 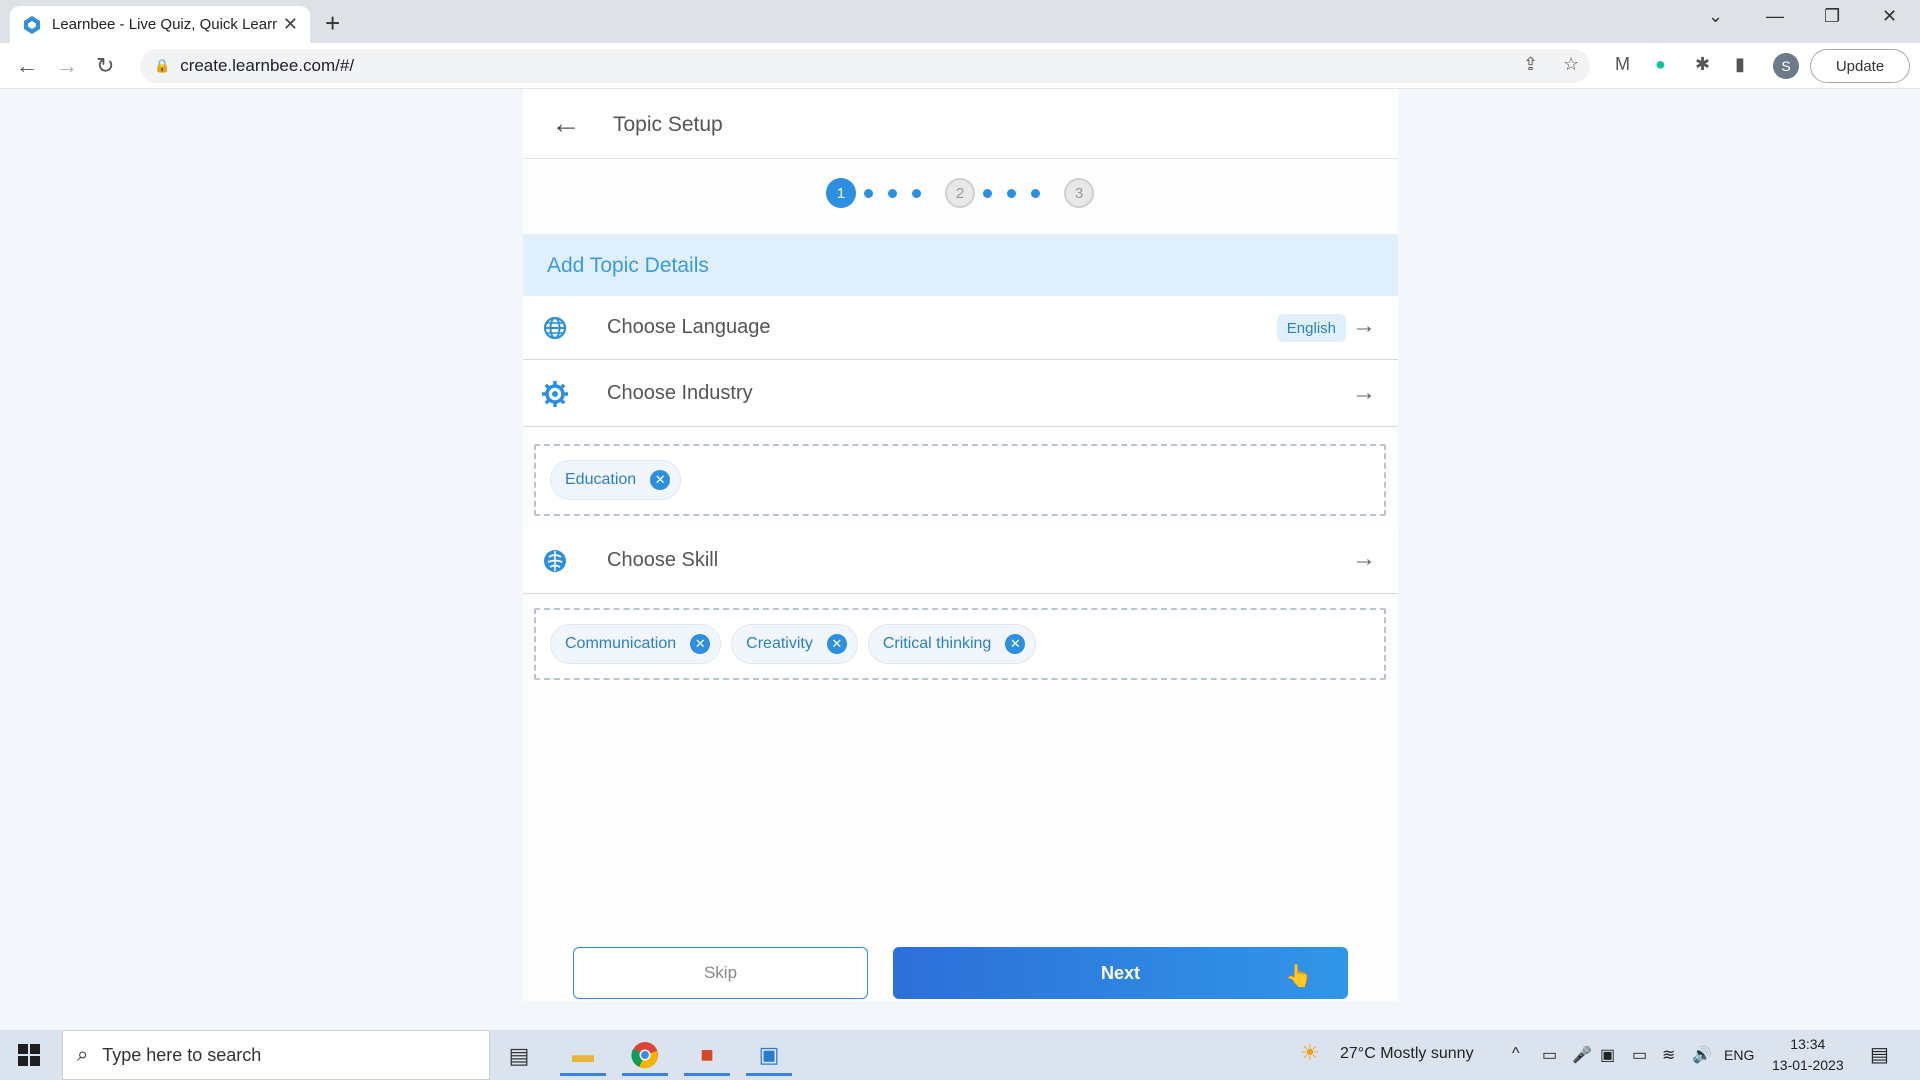 I want to click on industry-chip-box: Education ✕, so click(x=960, y=480).